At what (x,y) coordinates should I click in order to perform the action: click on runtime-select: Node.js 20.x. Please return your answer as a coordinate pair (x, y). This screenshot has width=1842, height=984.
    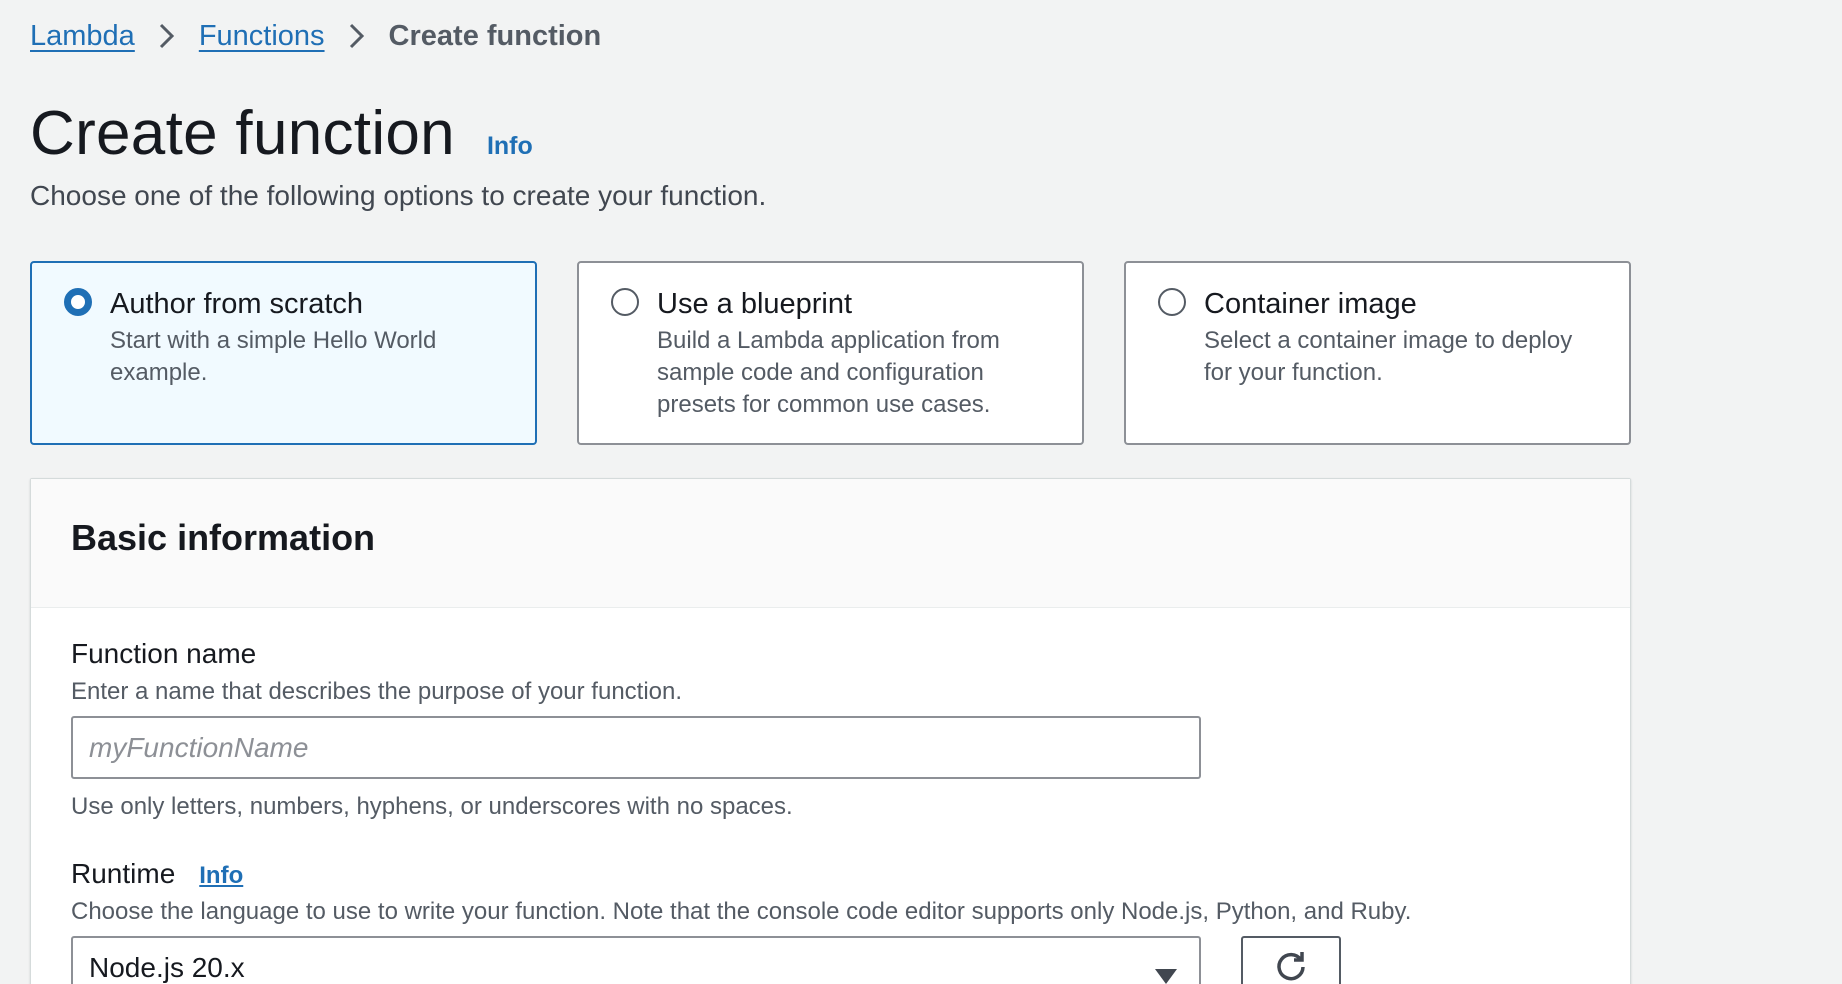
    Looking at the image, I should click on (636, 960).